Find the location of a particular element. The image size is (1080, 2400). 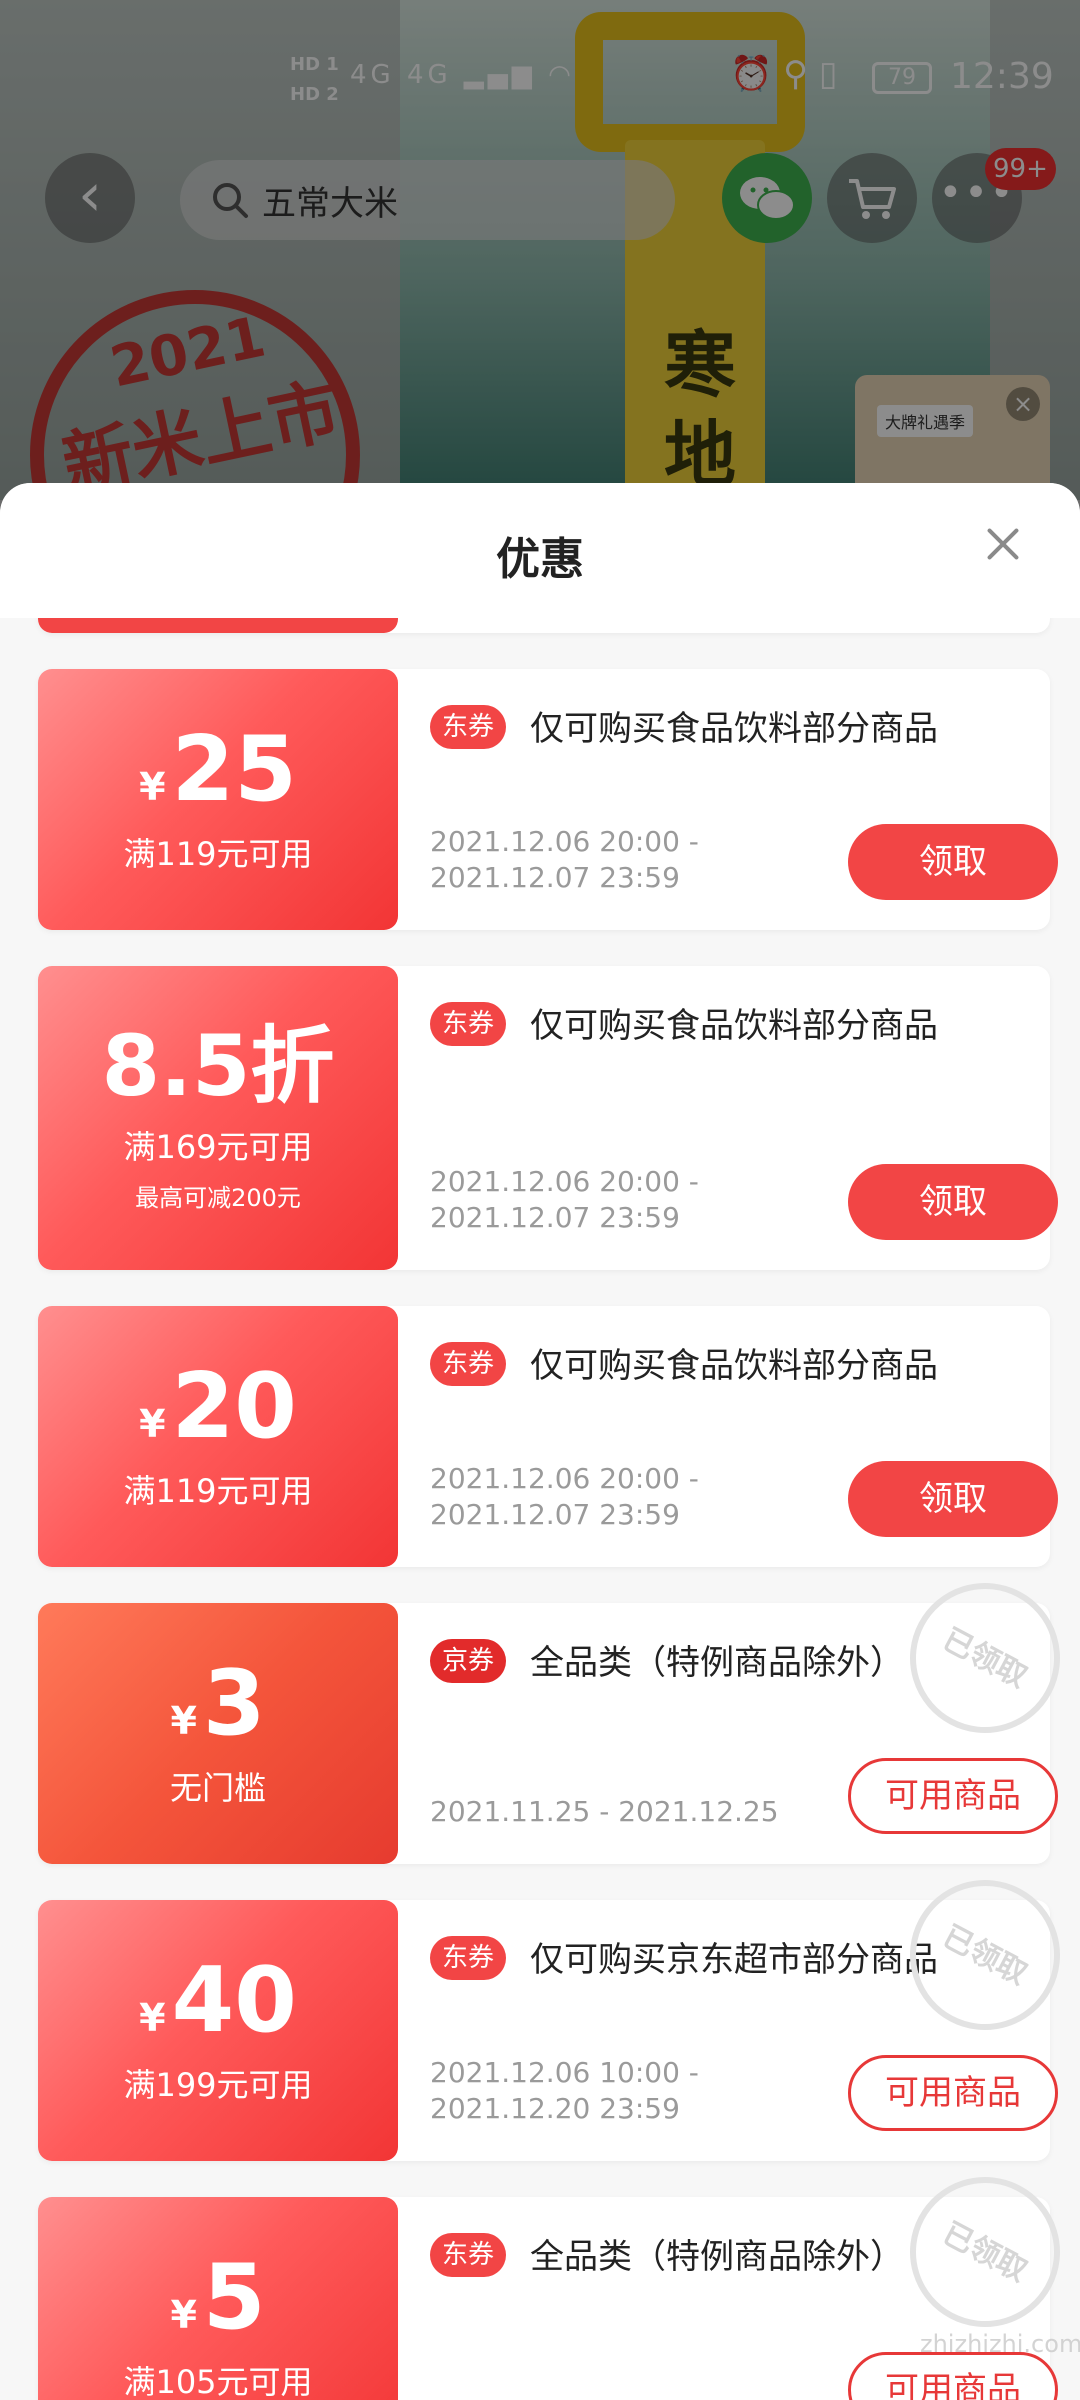

coupon-condition: 无门槛 is located at coordinates (217, 1787).